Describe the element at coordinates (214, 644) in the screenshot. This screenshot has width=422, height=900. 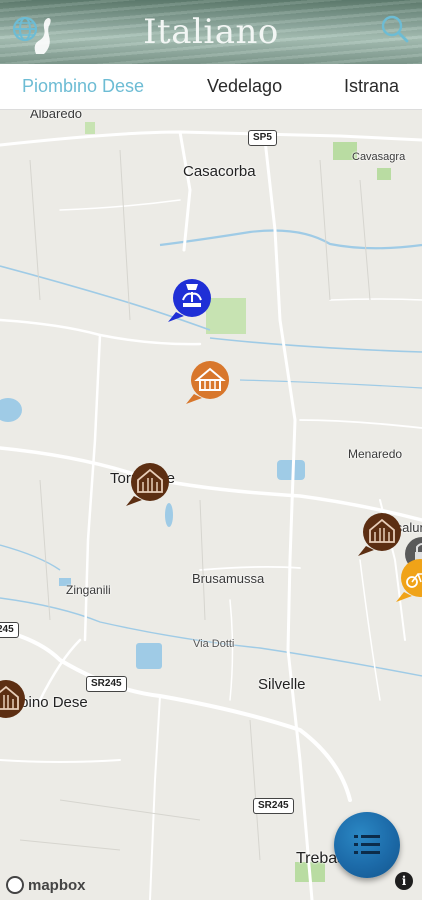
I see `street-label: Via Dotti` at that location.